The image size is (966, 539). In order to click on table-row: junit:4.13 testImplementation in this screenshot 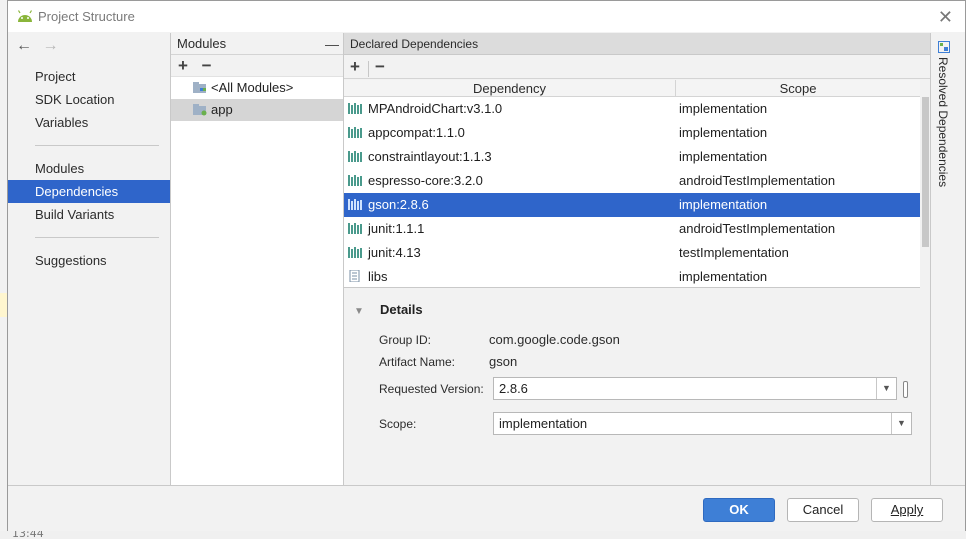, I will do `click(632, 253)`.